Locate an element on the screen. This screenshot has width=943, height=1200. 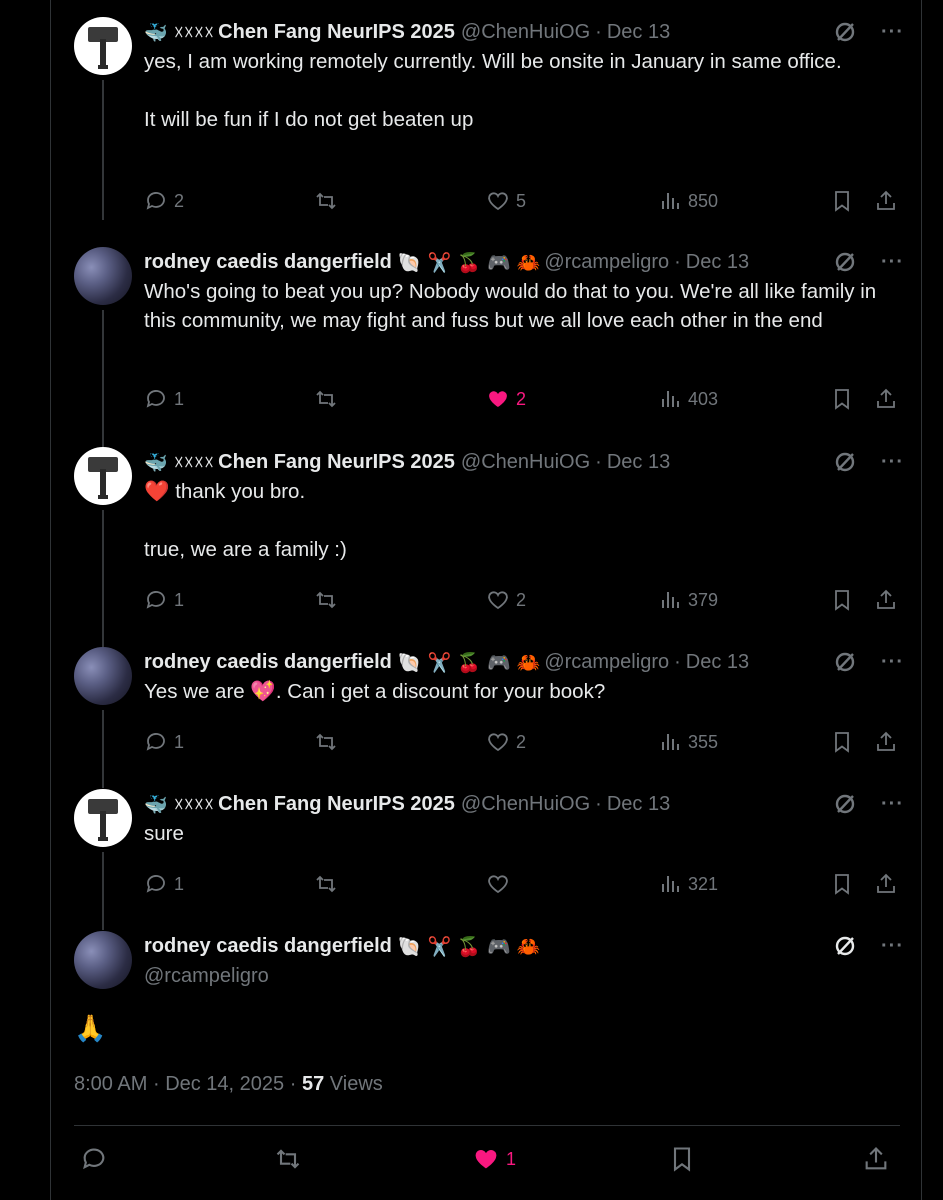
views-button: 321 is located at coordinates (688, 884).